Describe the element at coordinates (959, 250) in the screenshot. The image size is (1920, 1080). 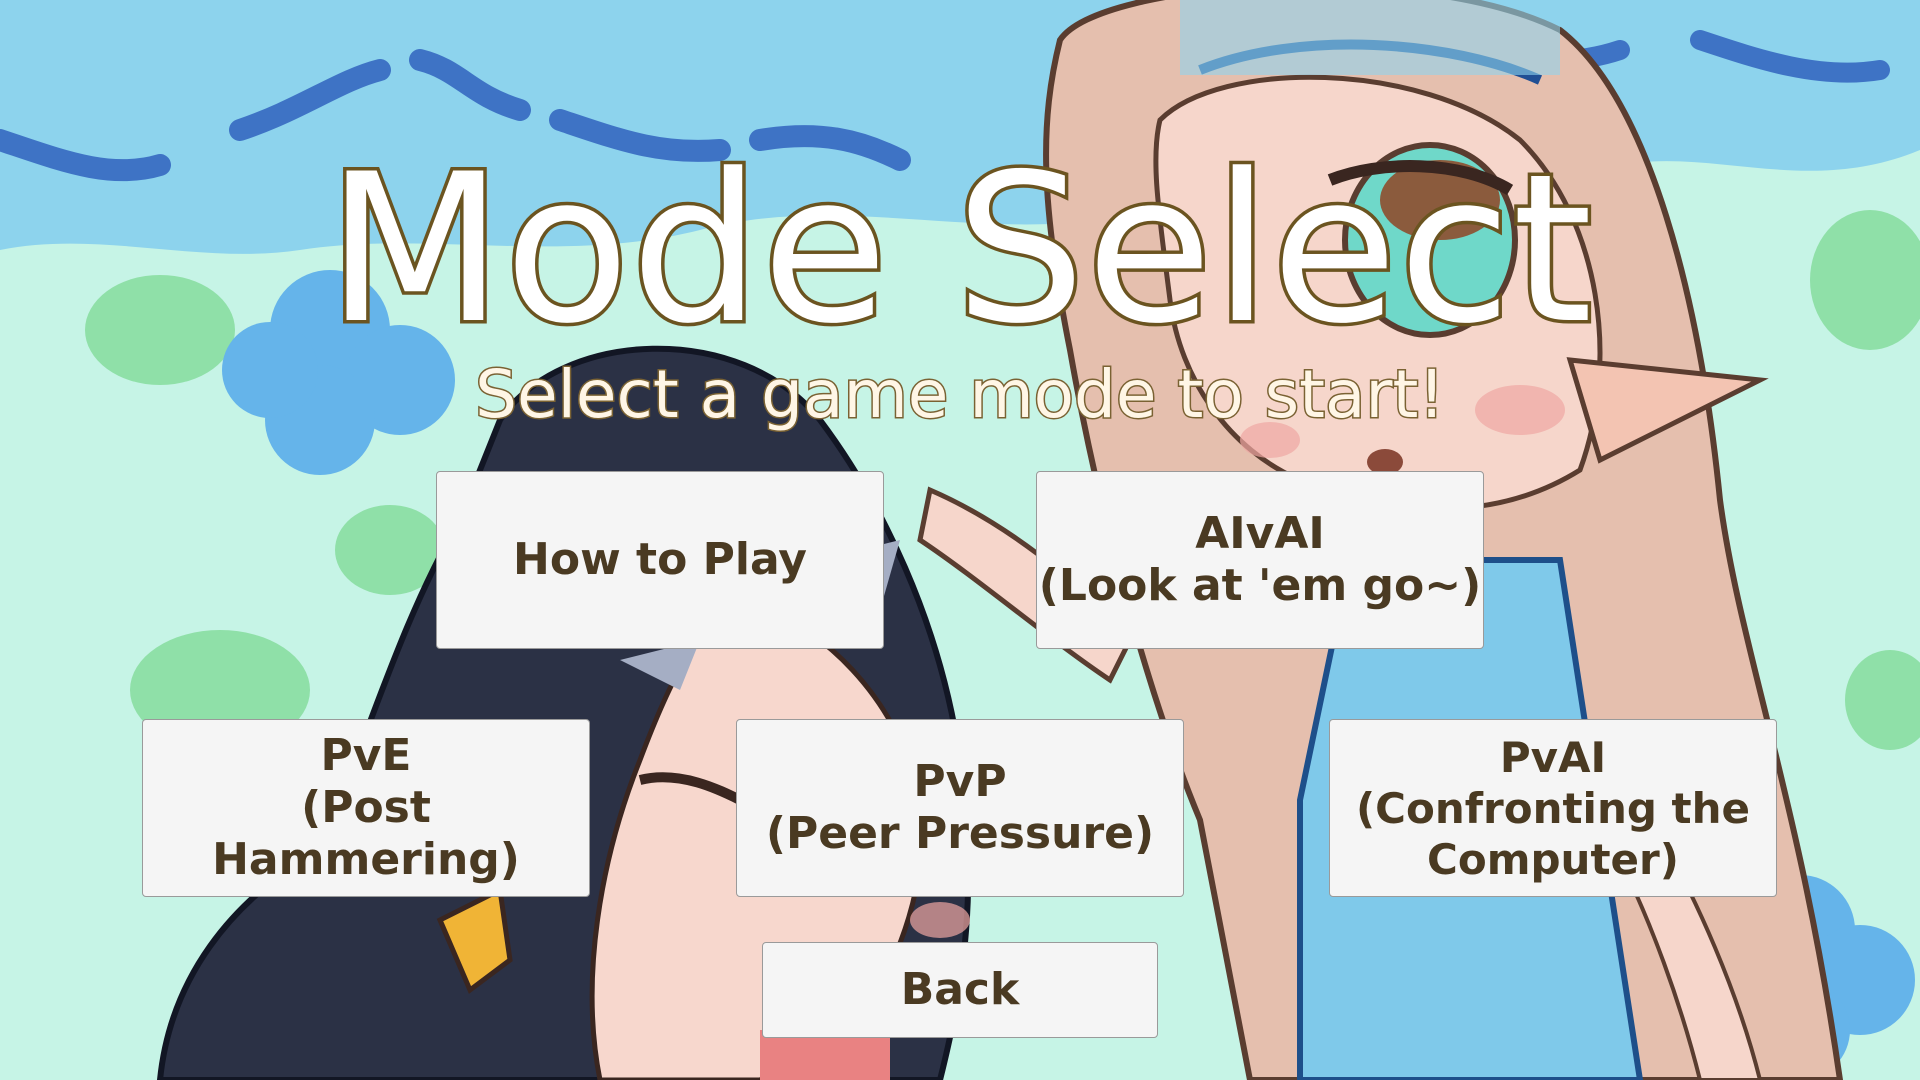
I see `page-title: Mode Select` at that location.